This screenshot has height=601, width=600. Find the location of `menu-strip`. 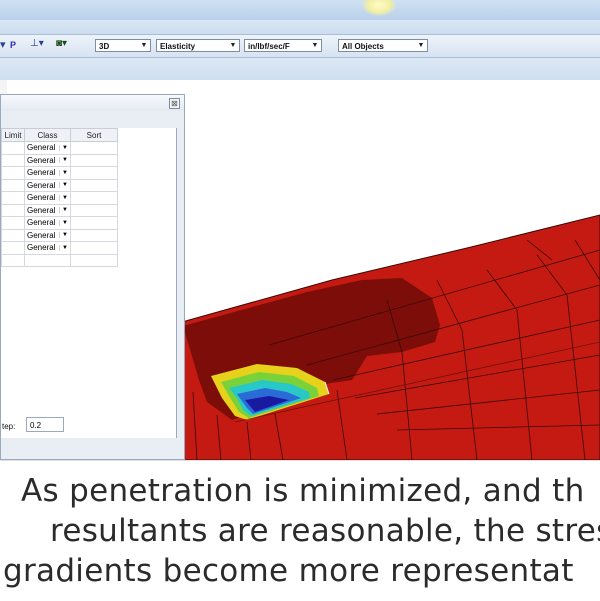

menu-strip is located at coordinates (300, 27).